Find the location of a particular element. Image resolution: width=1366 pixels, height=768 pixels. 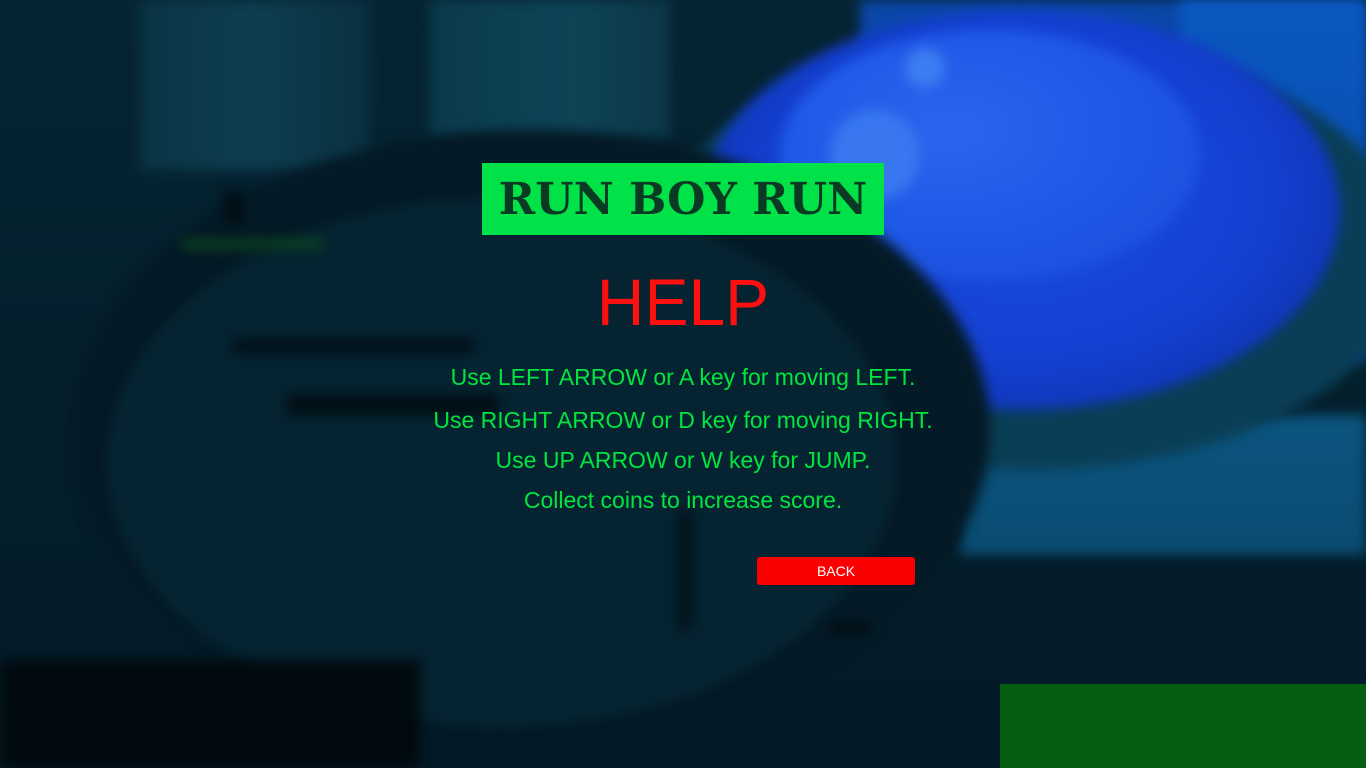

background-column-middle is located at coordinates (550, 70).